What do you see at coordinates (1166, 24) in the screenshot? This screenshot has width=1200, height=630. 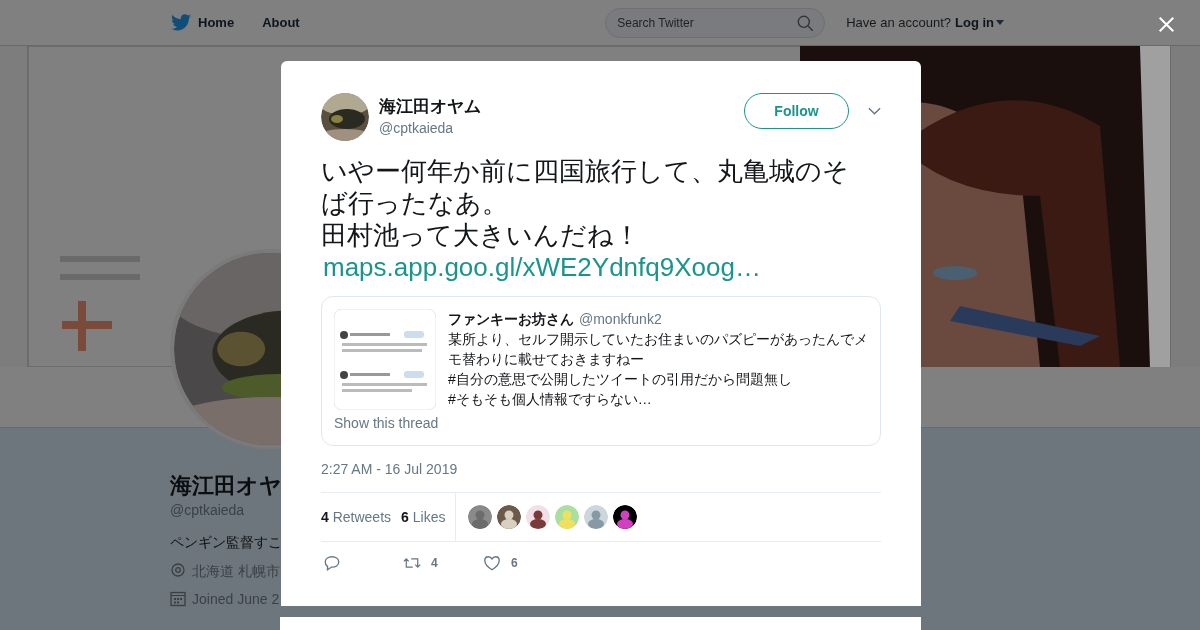 I see `close-icon` at bounding box center [1166, 24].